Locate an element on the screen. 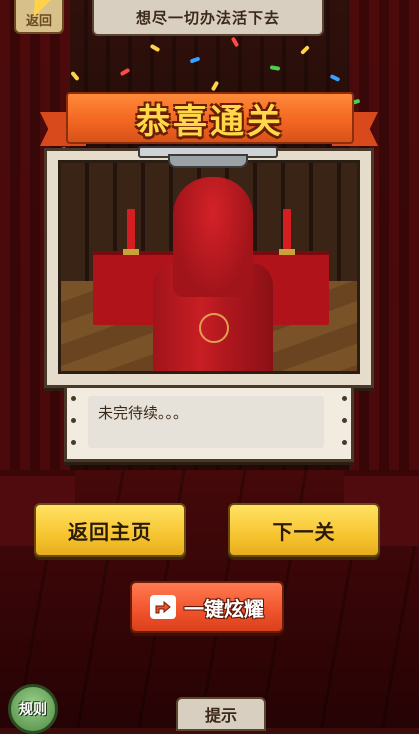 This screenshot has width=419, height=734. banner-hanger is located at coordinates (208, 155).